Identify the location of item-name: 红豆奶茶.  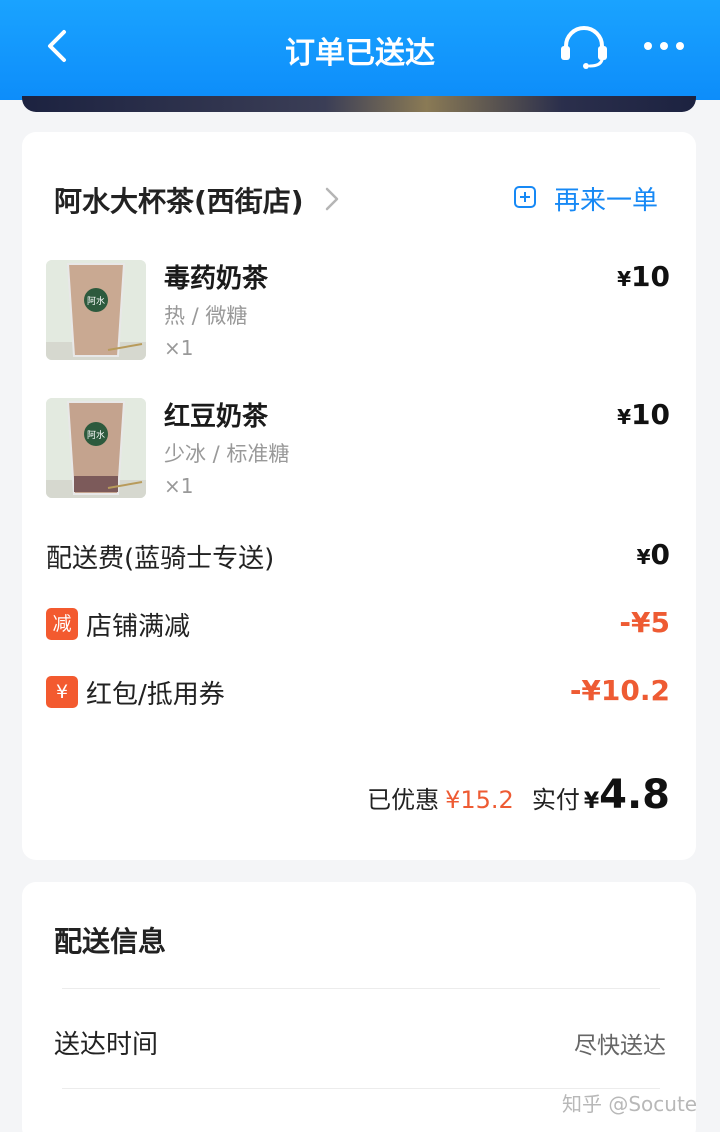
(216, 417).